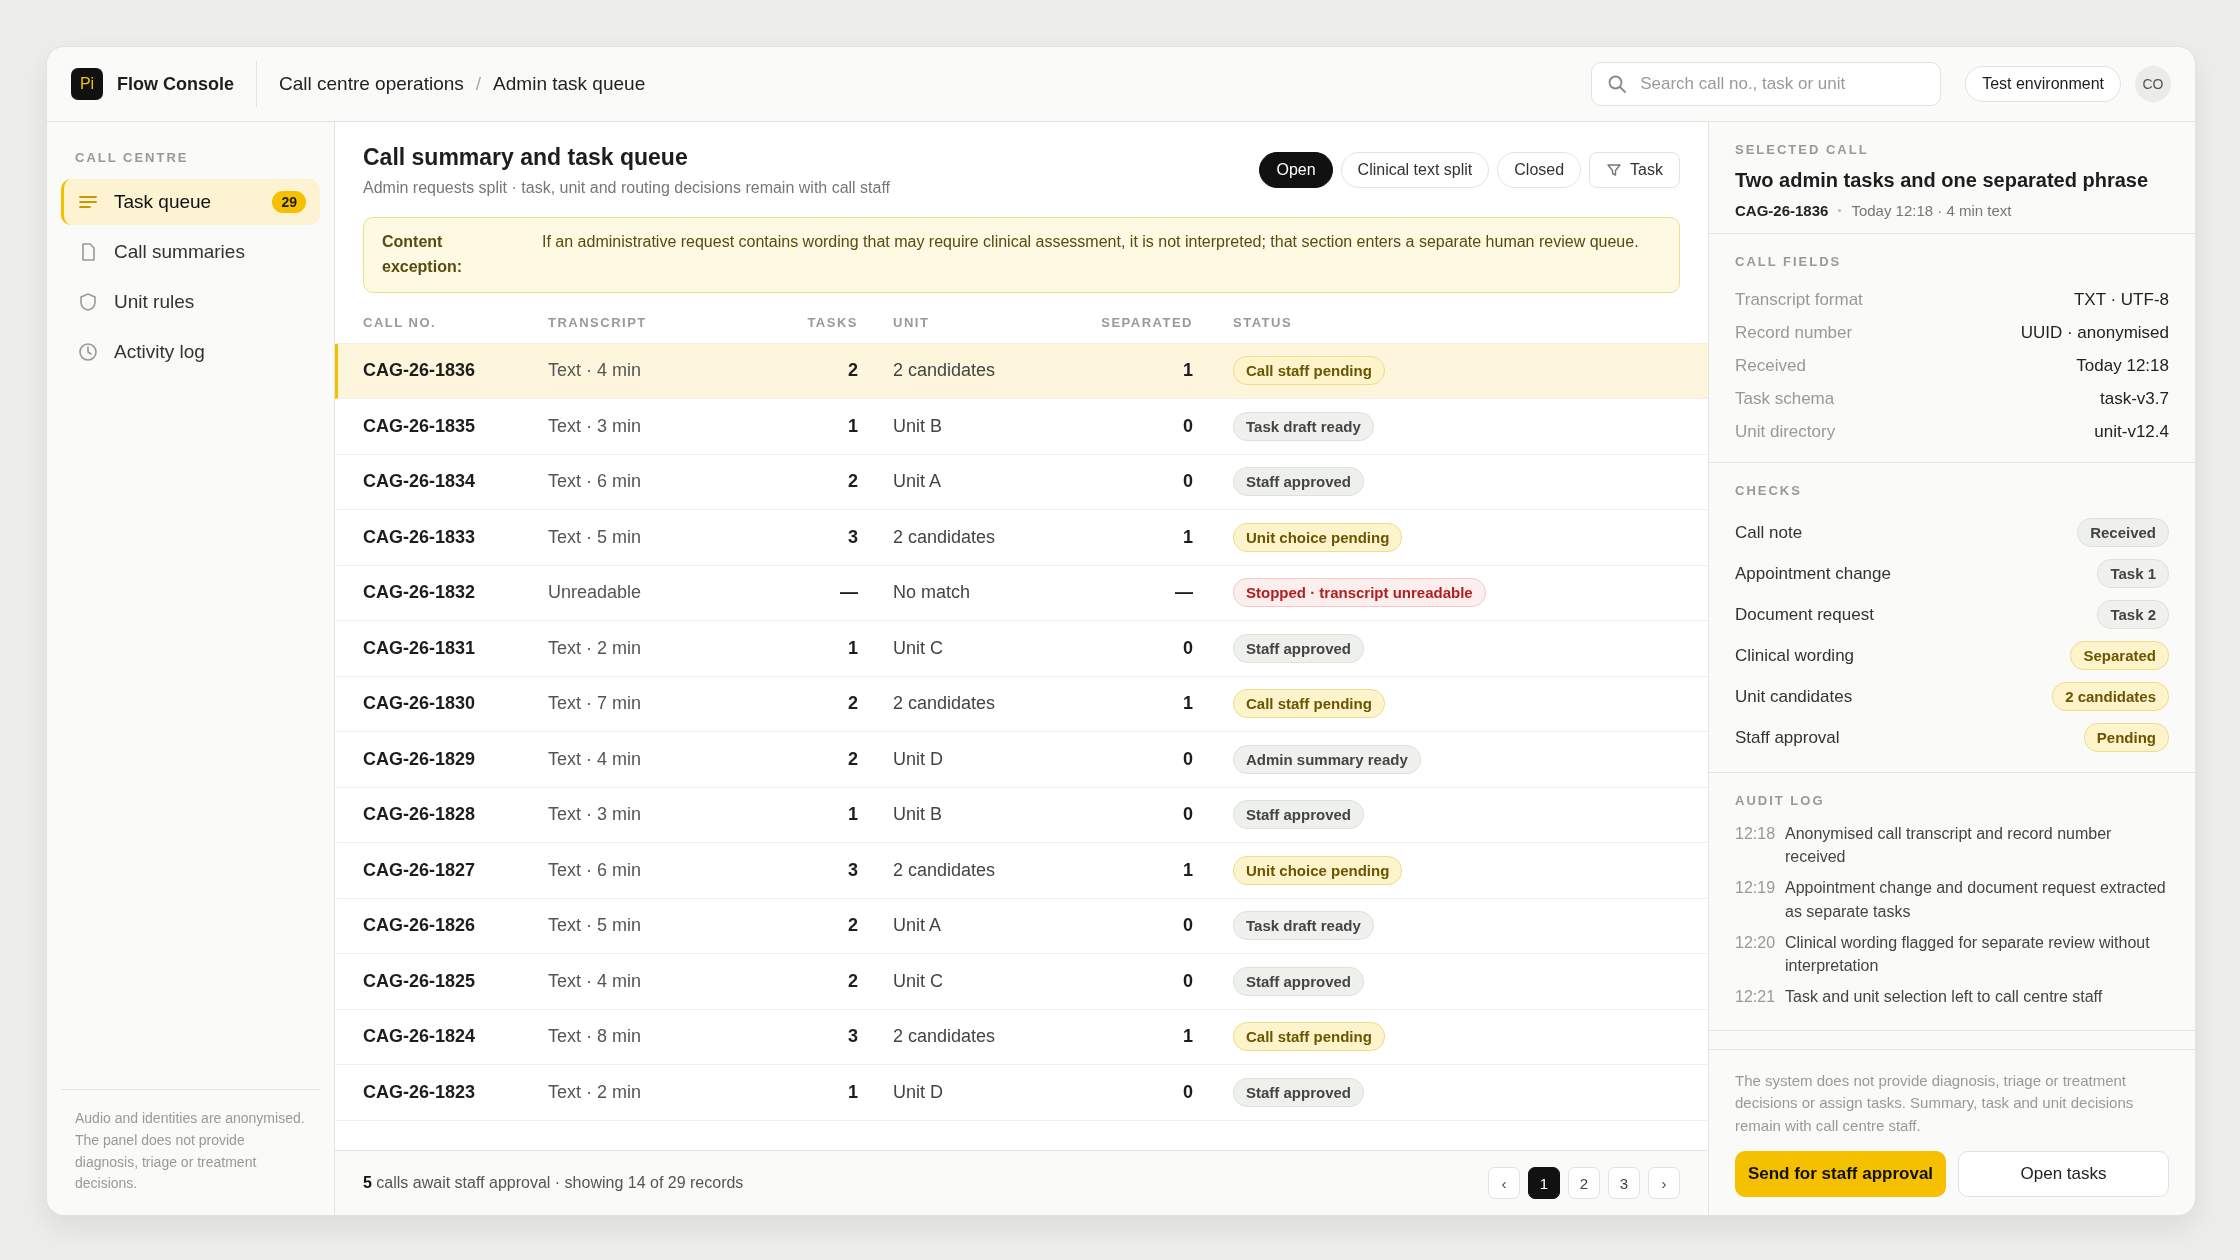 The height and width of the screenshot is (1260, 2240). Describe the element at coordinates (569, 84) in the screenshot. I see `breadcrumb-item: Admin task queue` at that location.